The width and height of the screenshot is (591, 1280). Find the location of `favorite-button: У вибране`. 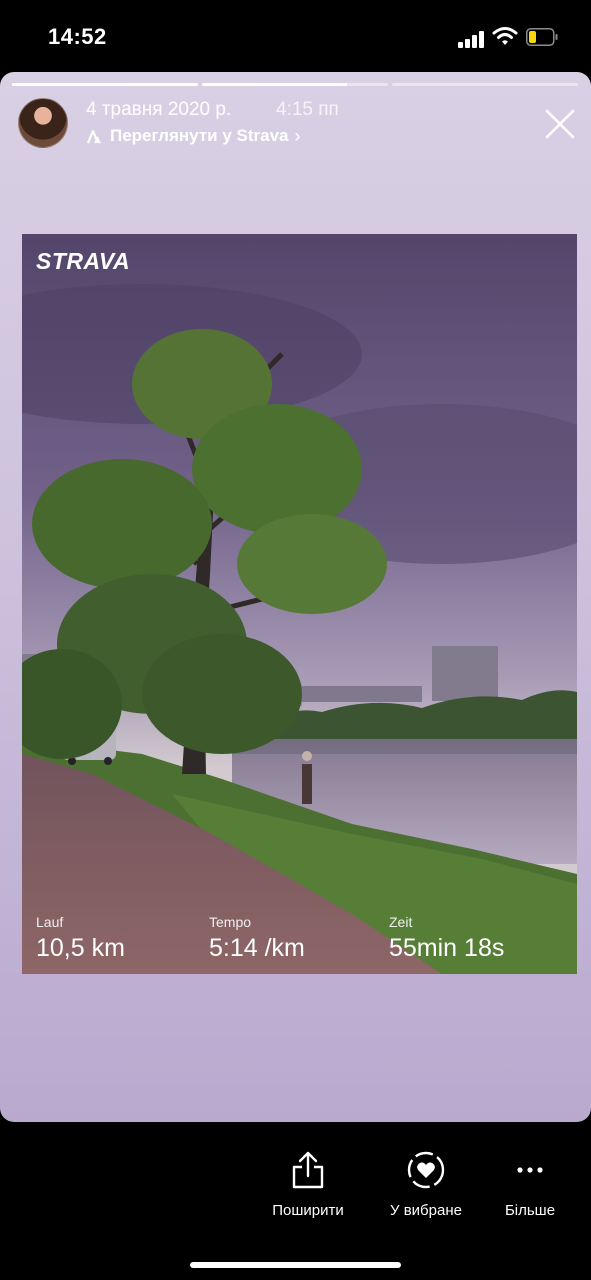

favorite-button: У вибране is located at coordinates (426, 1184).